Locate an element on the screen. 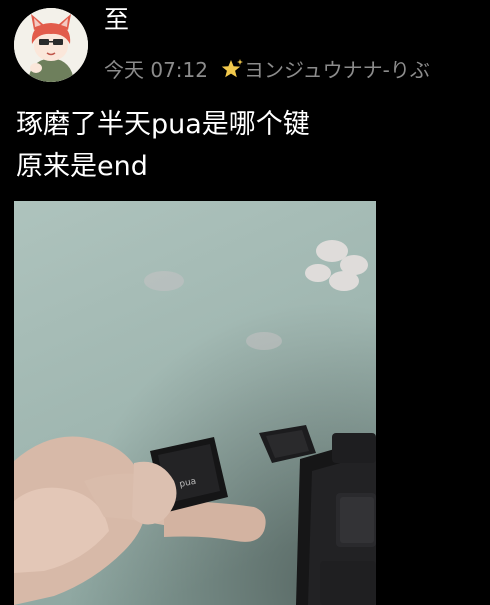 The width and height of the screenshot is (490, 605). avatar-illustration is located at coordinates (51, 45).